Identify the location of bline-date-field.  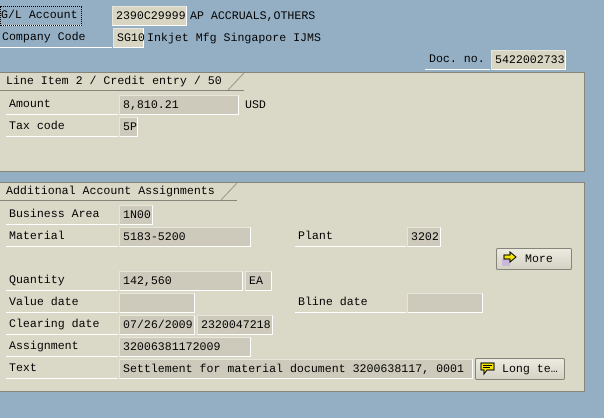
(445, 303).